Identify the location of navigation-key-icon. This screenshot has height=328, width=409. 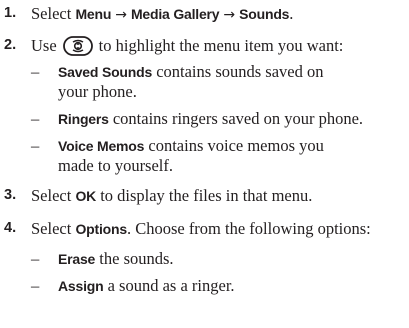
(77, 46).